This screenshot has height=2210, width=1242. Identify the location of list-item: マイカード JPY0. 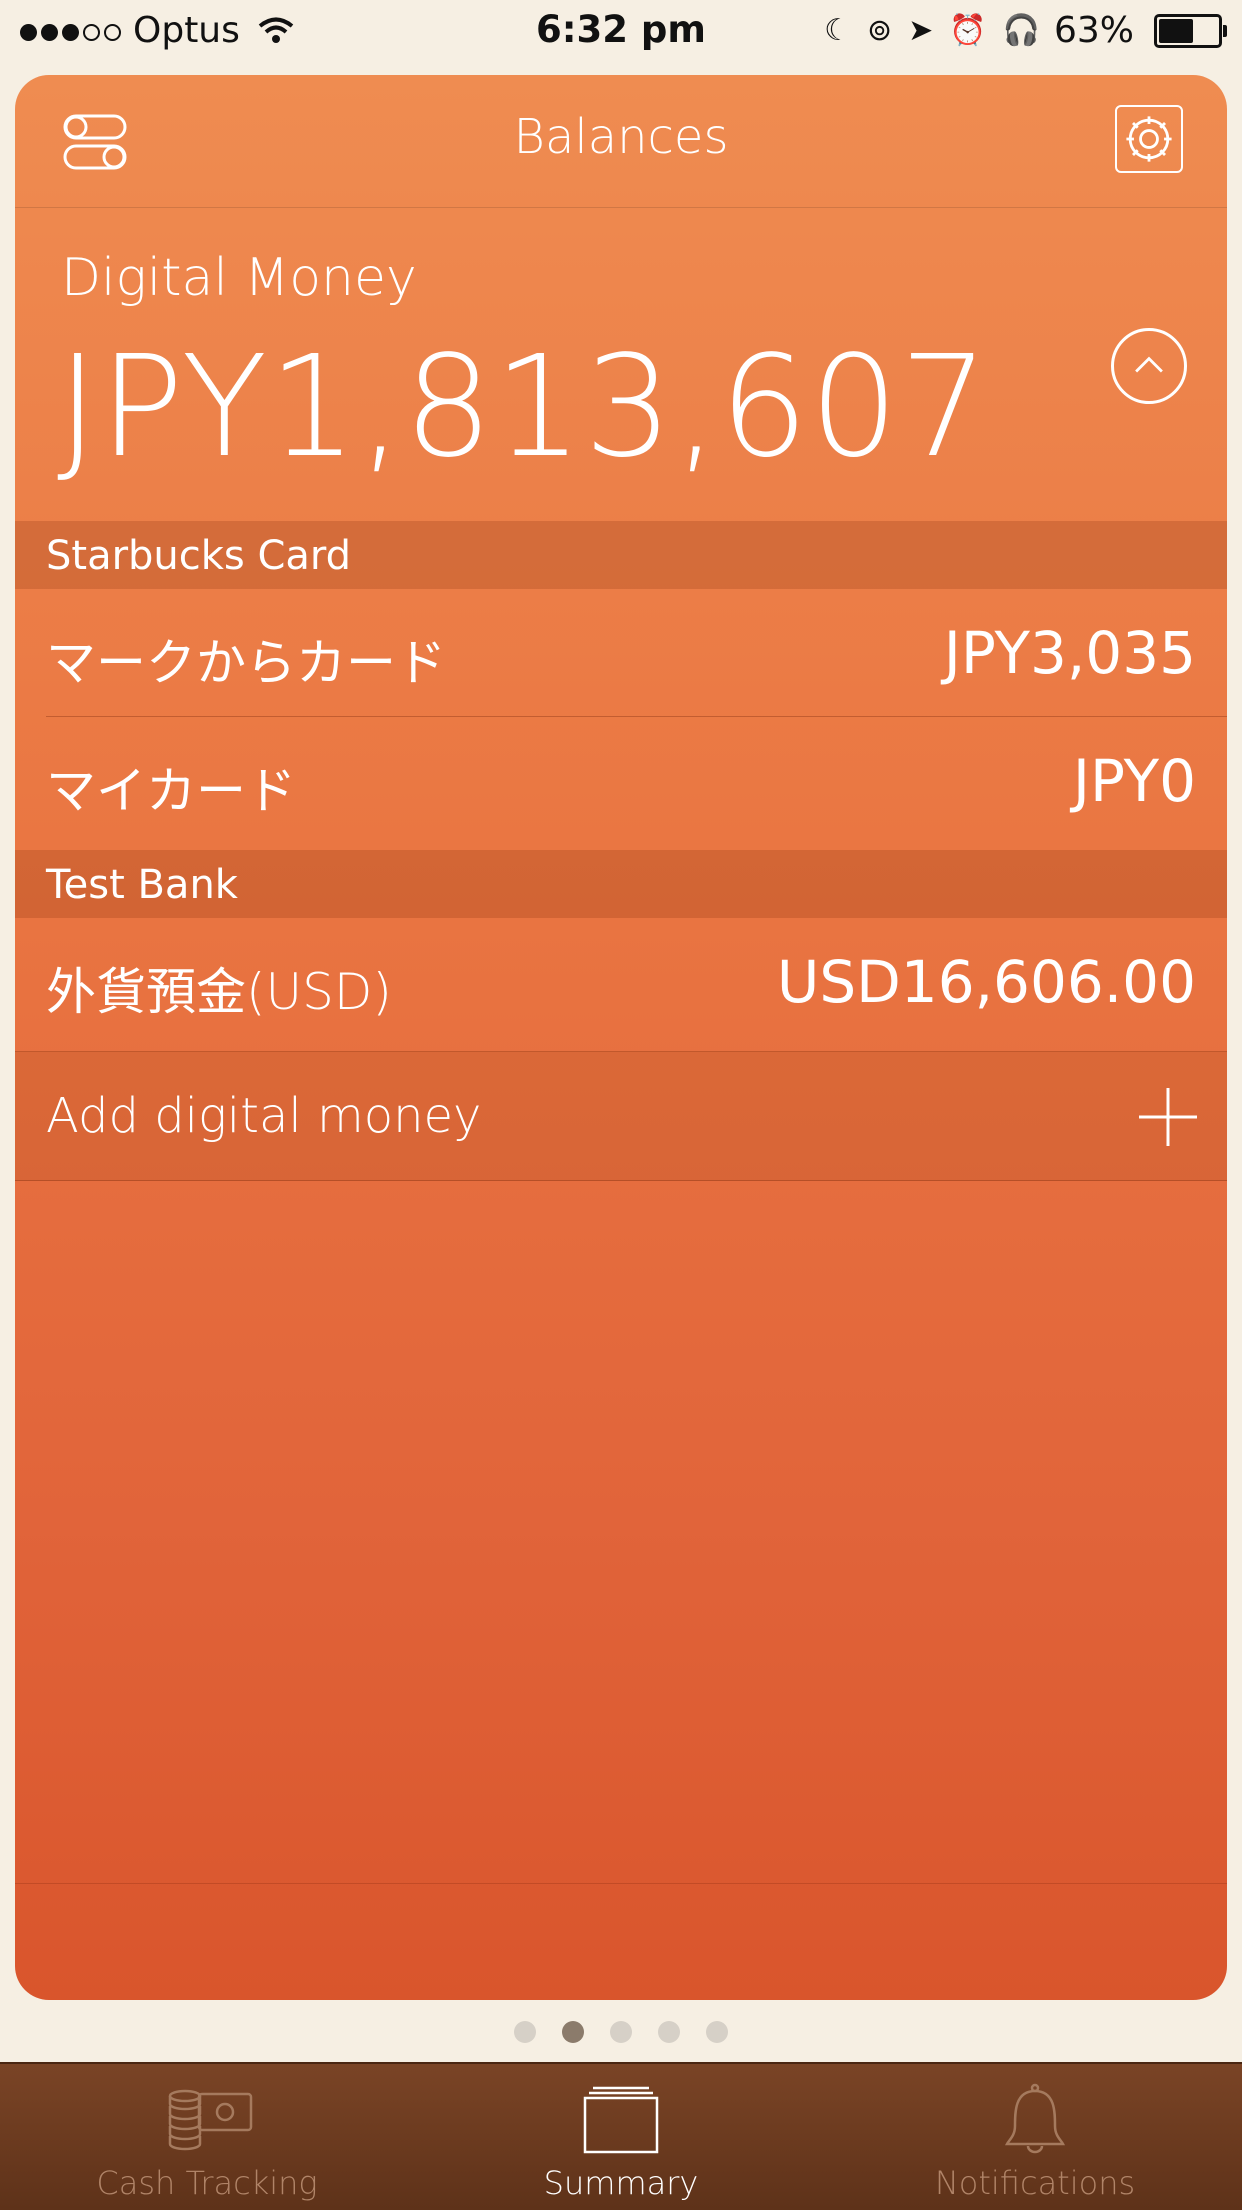
(621, 781).